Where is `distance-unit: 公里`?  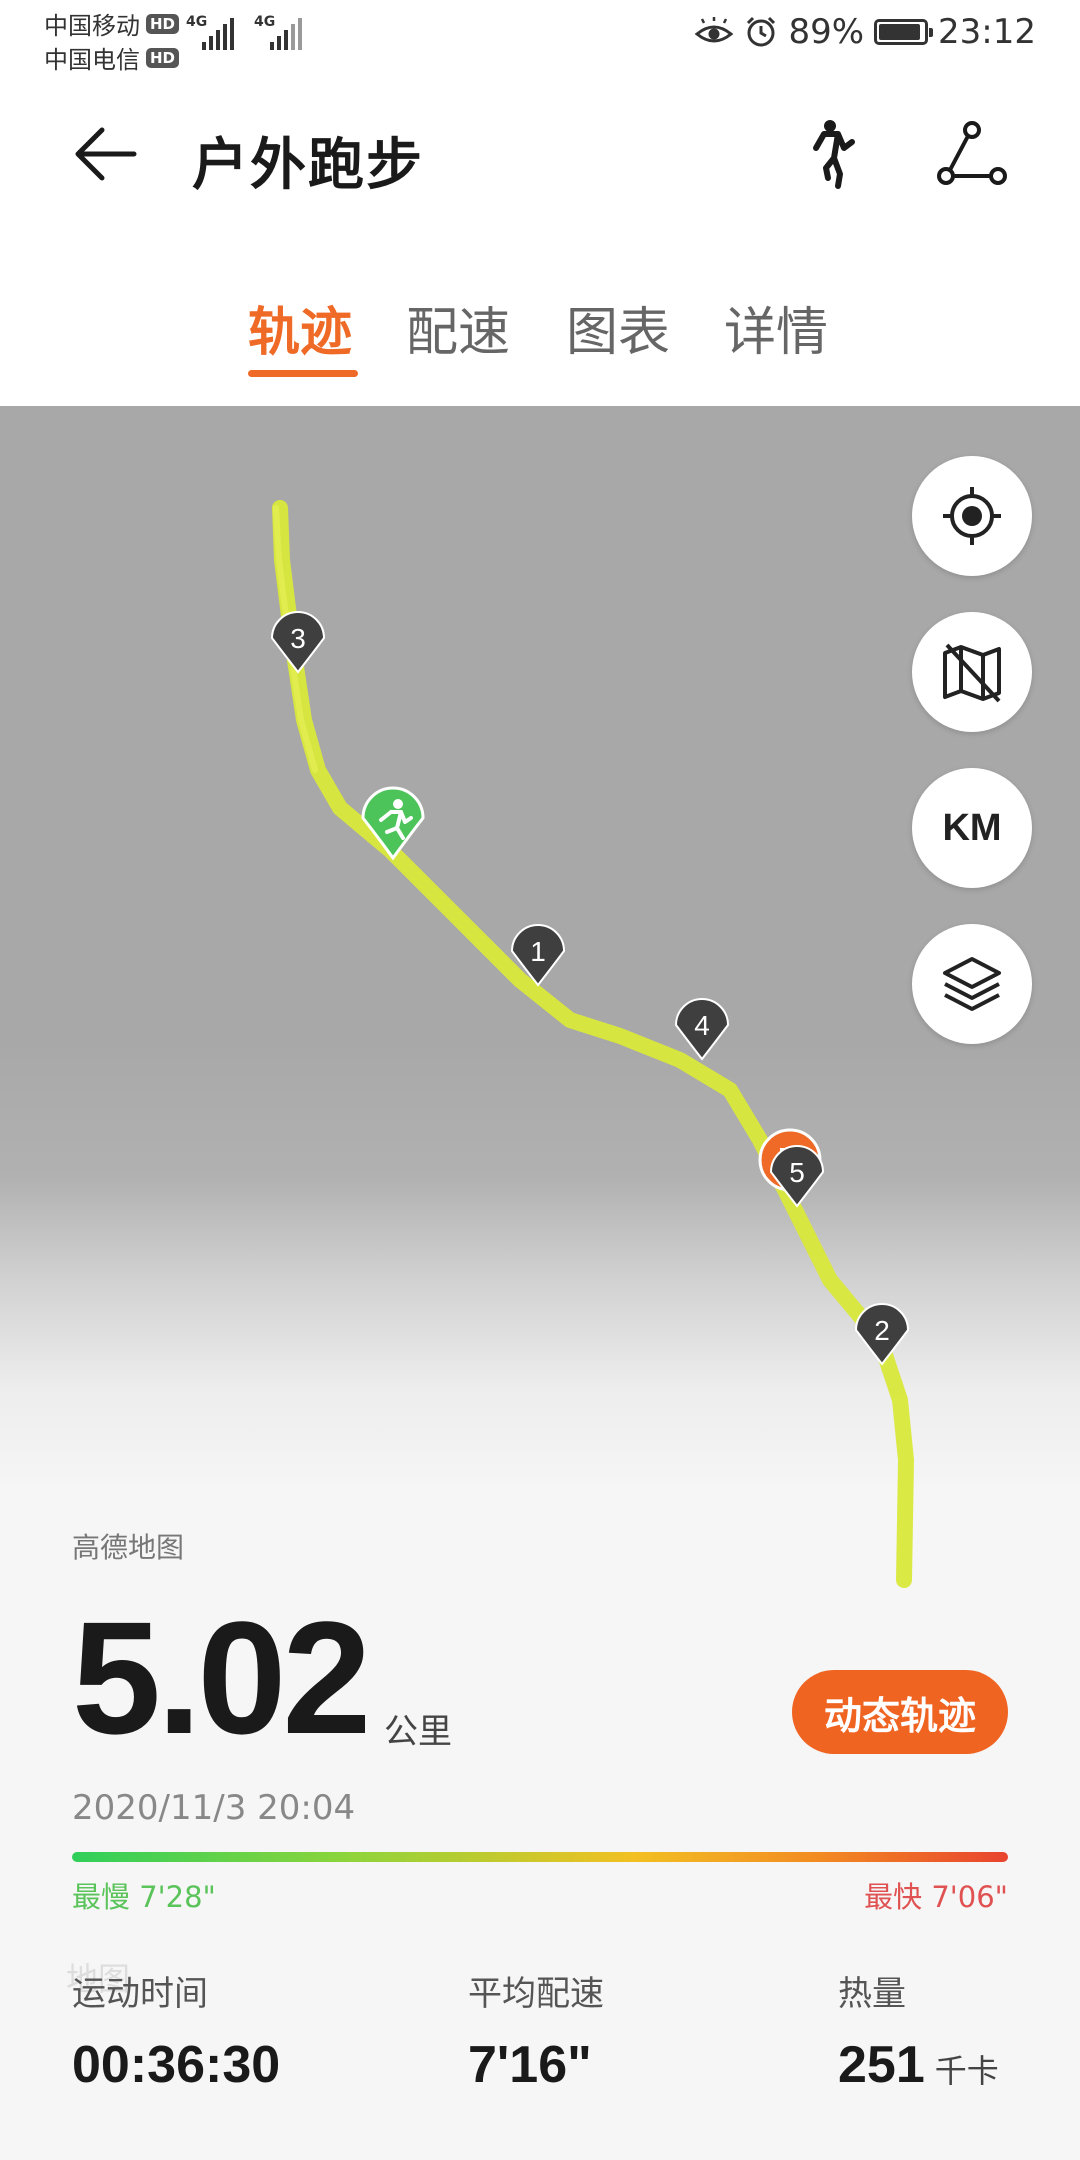
distance-unit: 公里 is located at coordinates (418, 1732).